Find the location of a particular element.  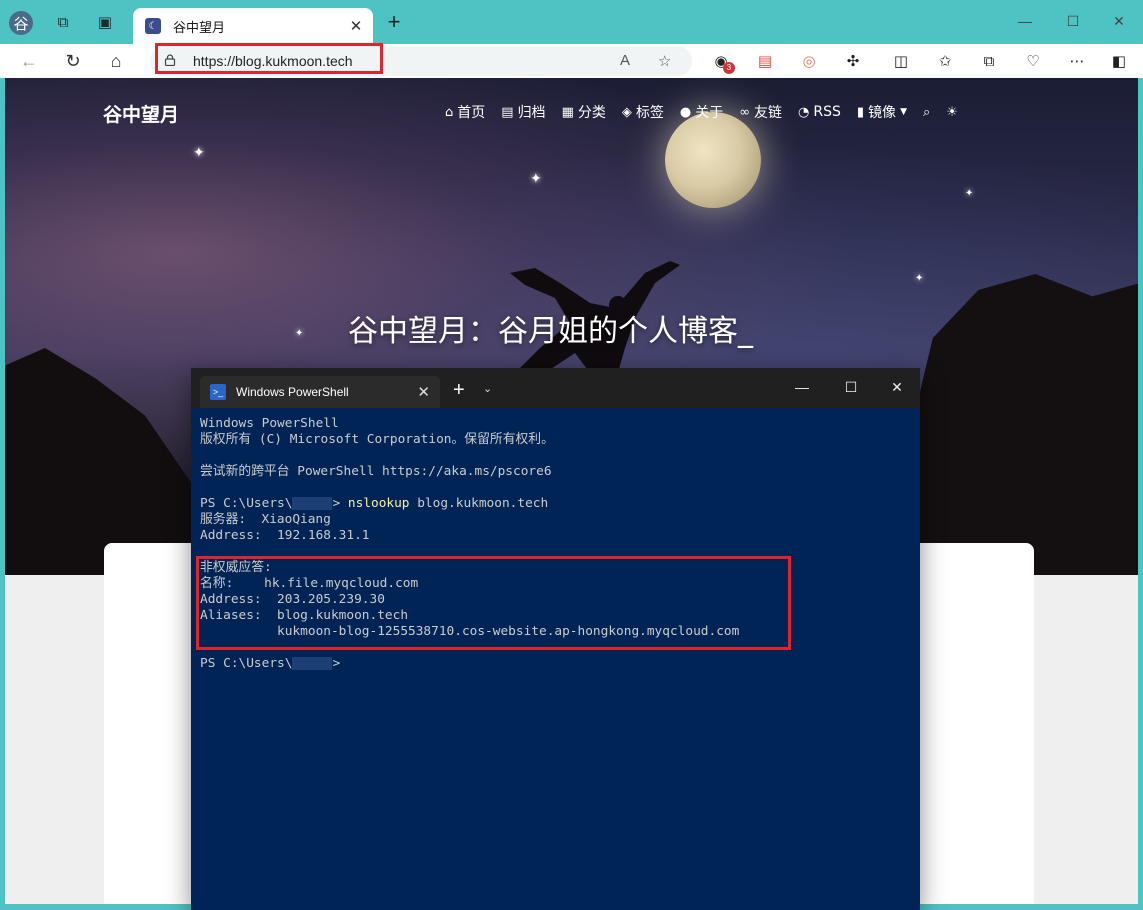

tag-icon: ◈ is located at coordinates (626, 112).